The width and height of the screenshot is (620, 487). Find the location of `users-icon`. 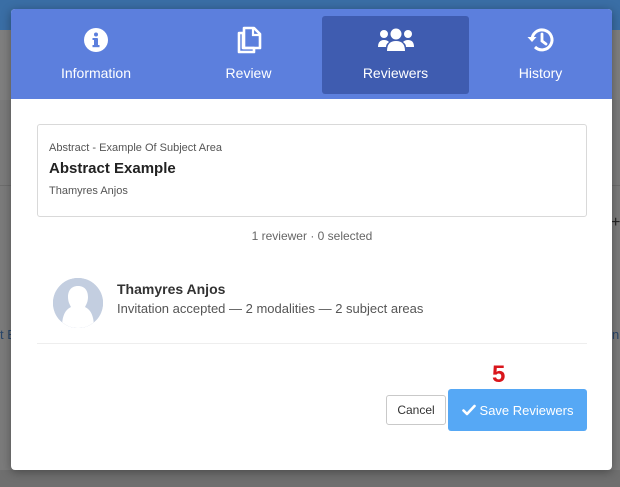

users-icon is located at coordinates (396, 40).